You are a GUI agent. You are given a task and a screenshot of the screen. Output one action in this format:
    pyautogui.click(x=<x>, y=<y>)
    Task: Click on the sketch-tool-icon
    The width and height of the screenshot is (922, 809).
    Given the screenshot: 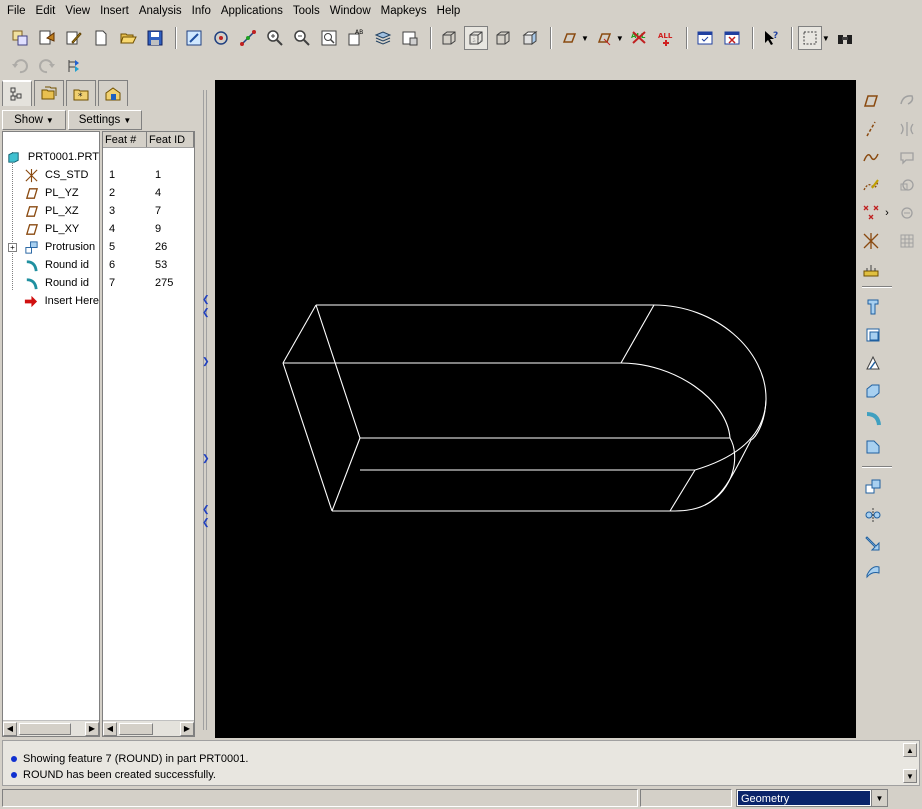 What is the action you would take?
    pyautogui.click(x=871, y=185)
    